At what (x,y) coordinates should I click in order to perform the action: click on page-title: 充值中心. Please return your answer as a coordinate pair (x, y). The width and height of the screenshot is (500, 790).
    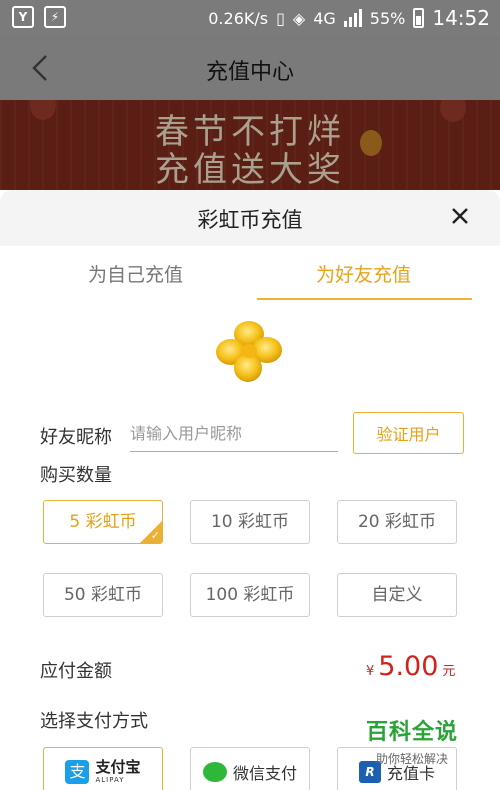
    Looking at the image, I should click on (249, 72).